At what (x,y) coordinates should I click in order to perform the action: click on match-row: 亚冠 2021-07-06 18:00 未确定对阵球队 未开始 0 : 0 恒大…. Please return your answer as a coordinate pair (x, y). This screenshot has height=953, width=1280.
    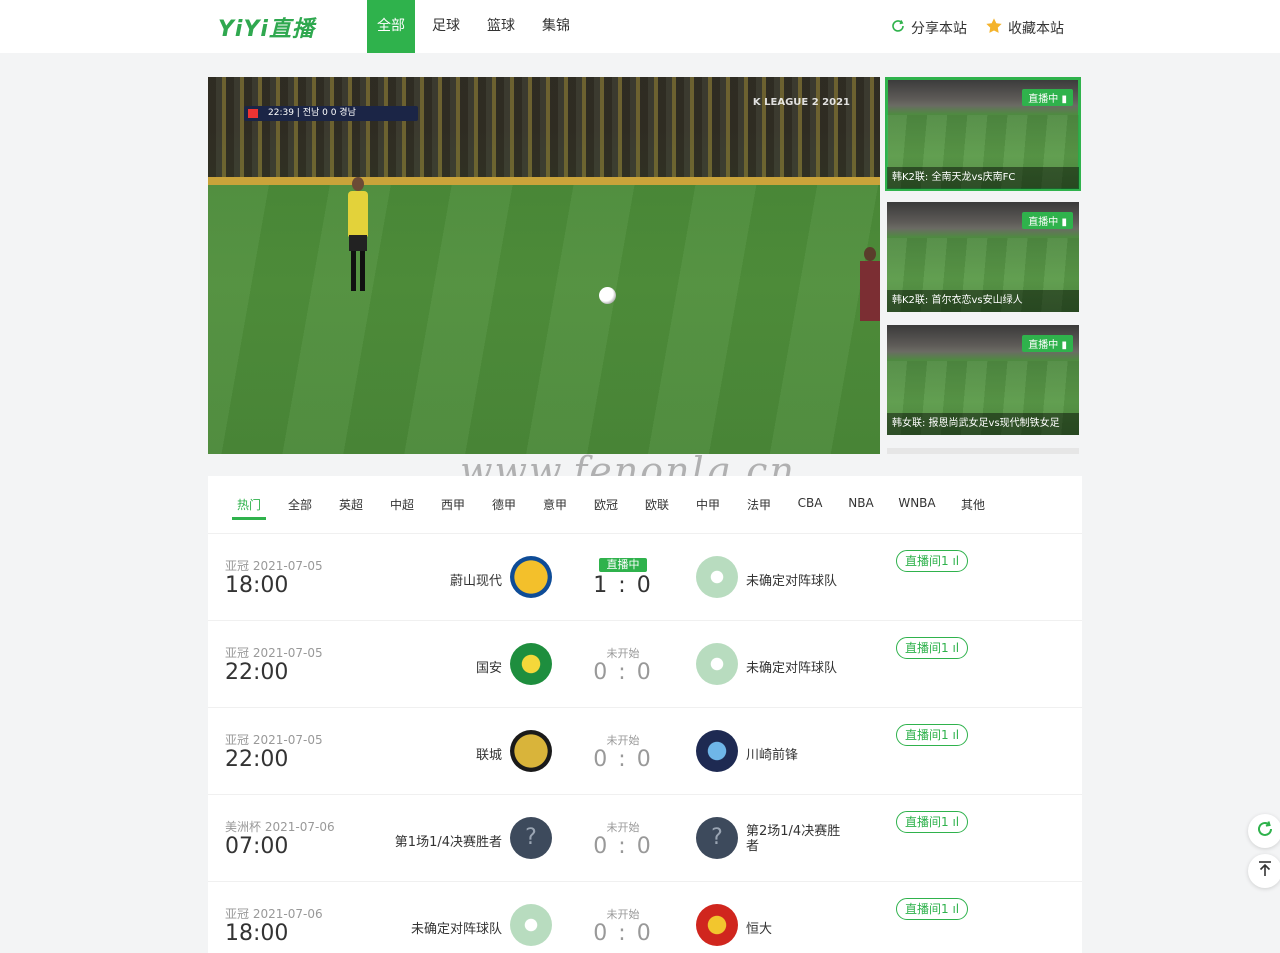
    Looking at the image, I should click on (645, 917).